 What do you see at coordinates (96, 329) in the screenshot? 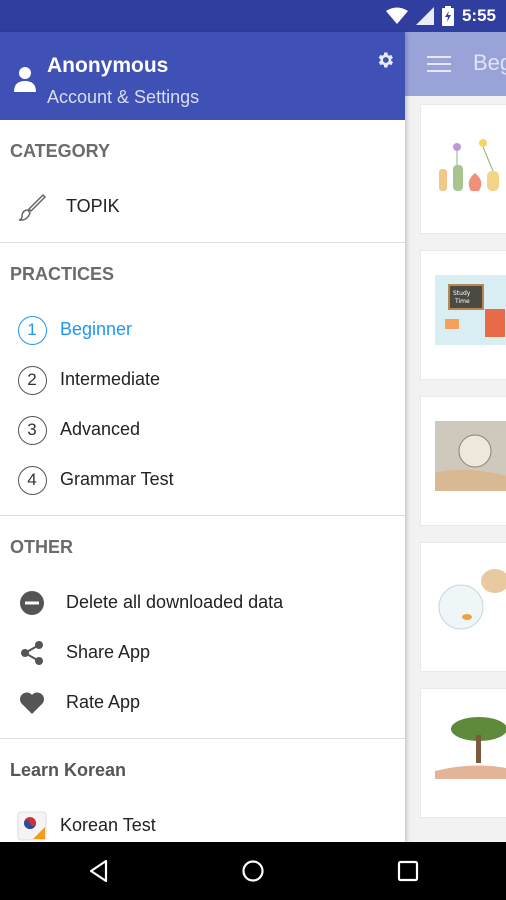
I see `drawer-item-label: Beginner` at bounding box center [96, 329].